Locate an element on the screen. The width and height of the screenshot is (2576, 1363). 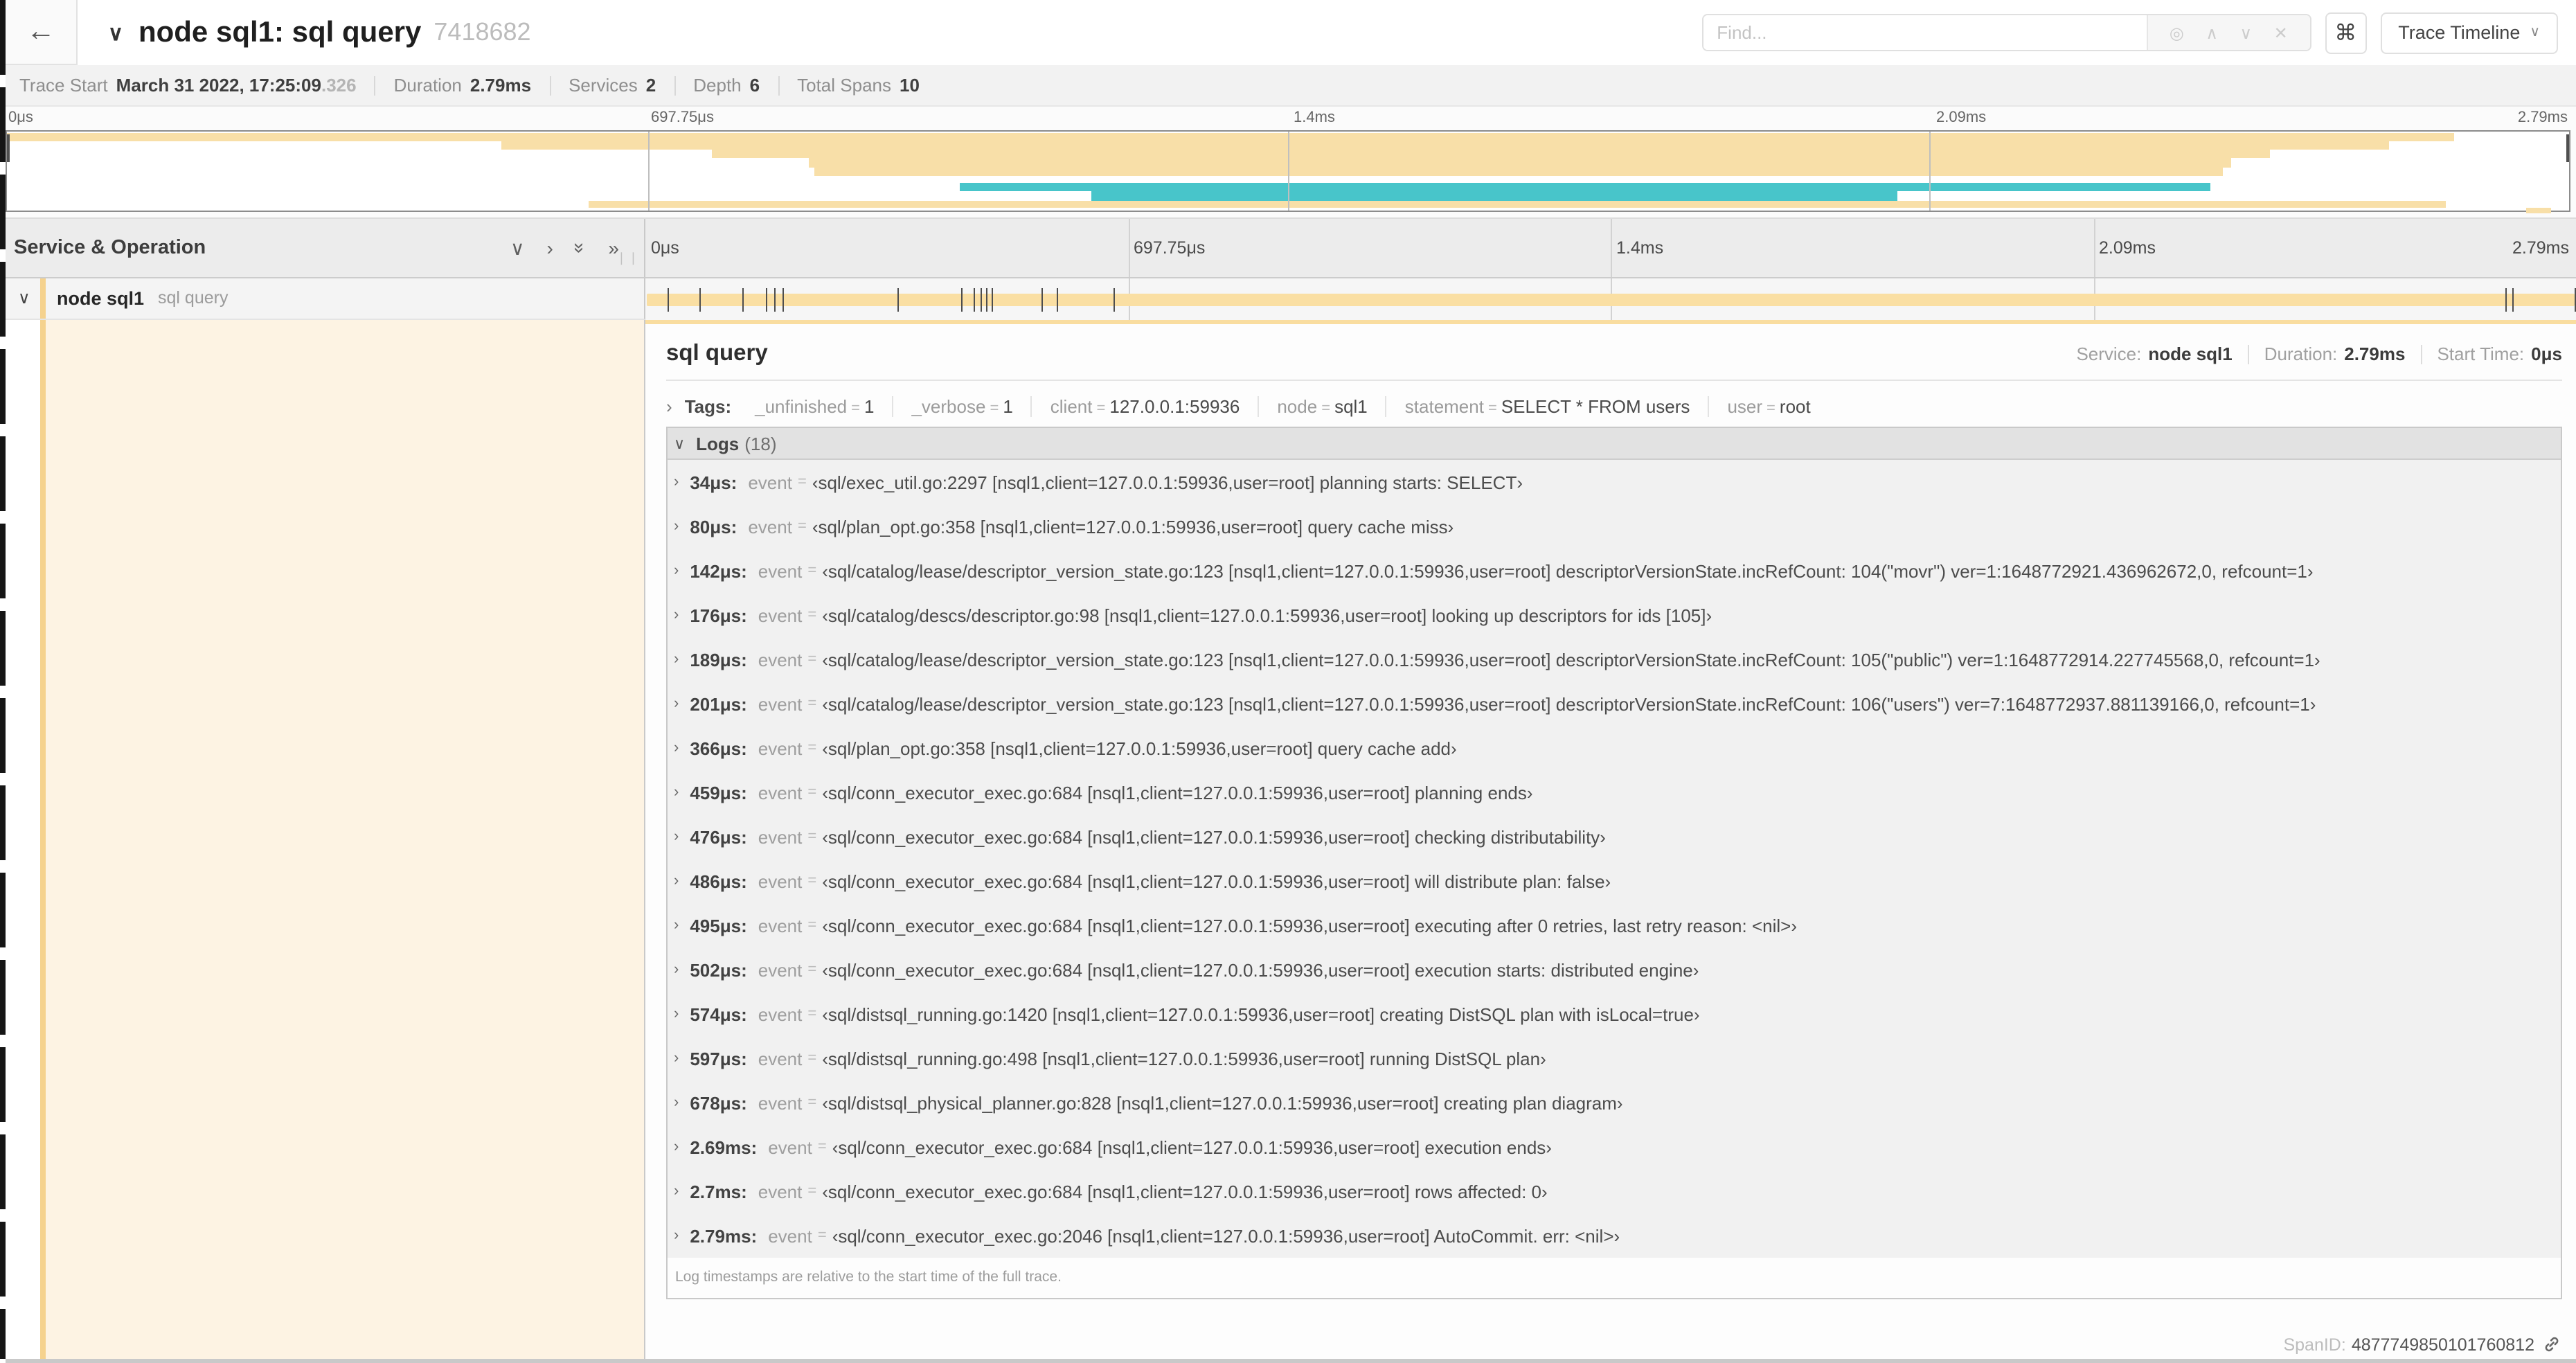
find-input is located at coordinates (1925, 33).